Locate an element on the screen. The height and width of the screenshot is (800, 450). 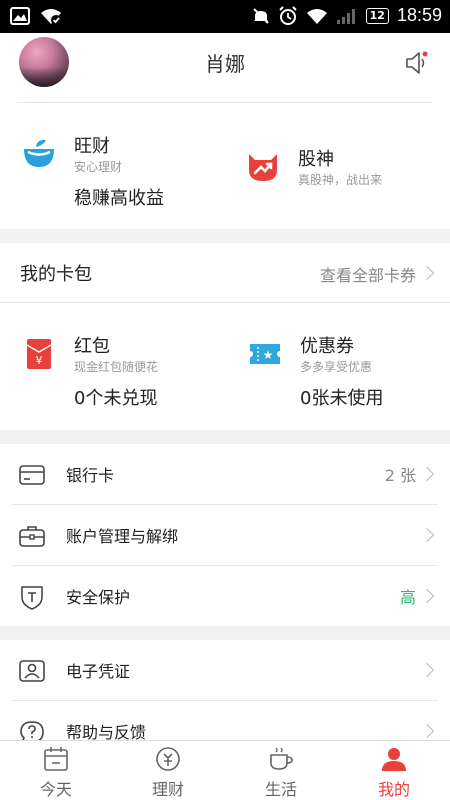
clock: 18:59 is located at coordinates (419, 15).